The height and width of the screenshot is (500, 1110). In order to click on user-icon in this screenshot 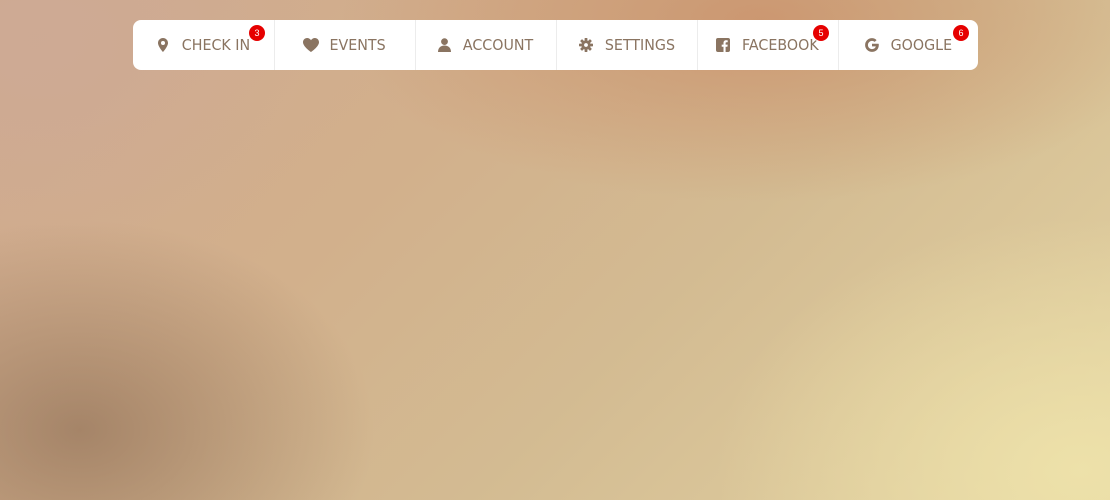, I will do `click(444, 45)`.